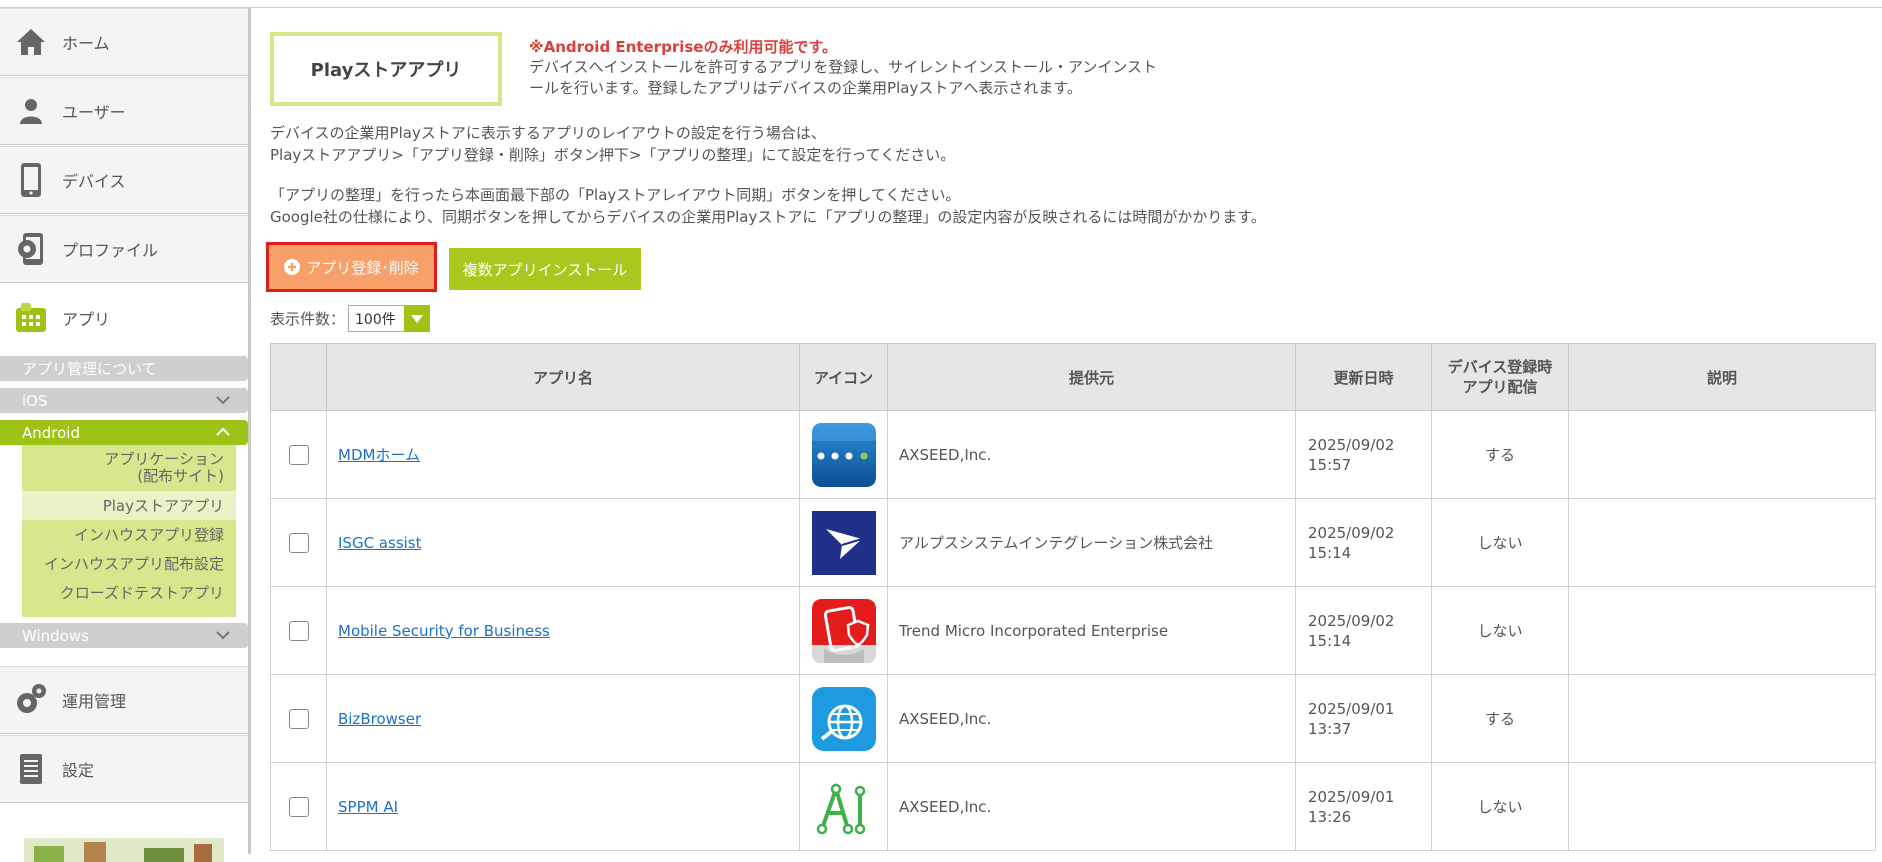 Image resolution: width=1882 pixels, height=862 pixels. Describe the element at coordinates (51, 432) in the screenshot. I see `sidebar-sub-android-label: Android` at that location.